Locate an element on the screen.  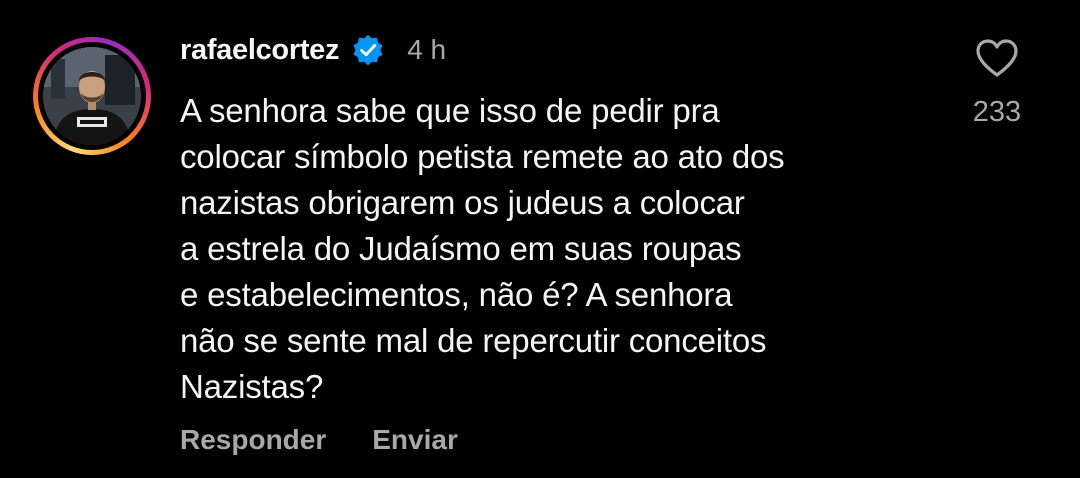
comment-actions: Responder Enviar is located at coordinates (319, 440).